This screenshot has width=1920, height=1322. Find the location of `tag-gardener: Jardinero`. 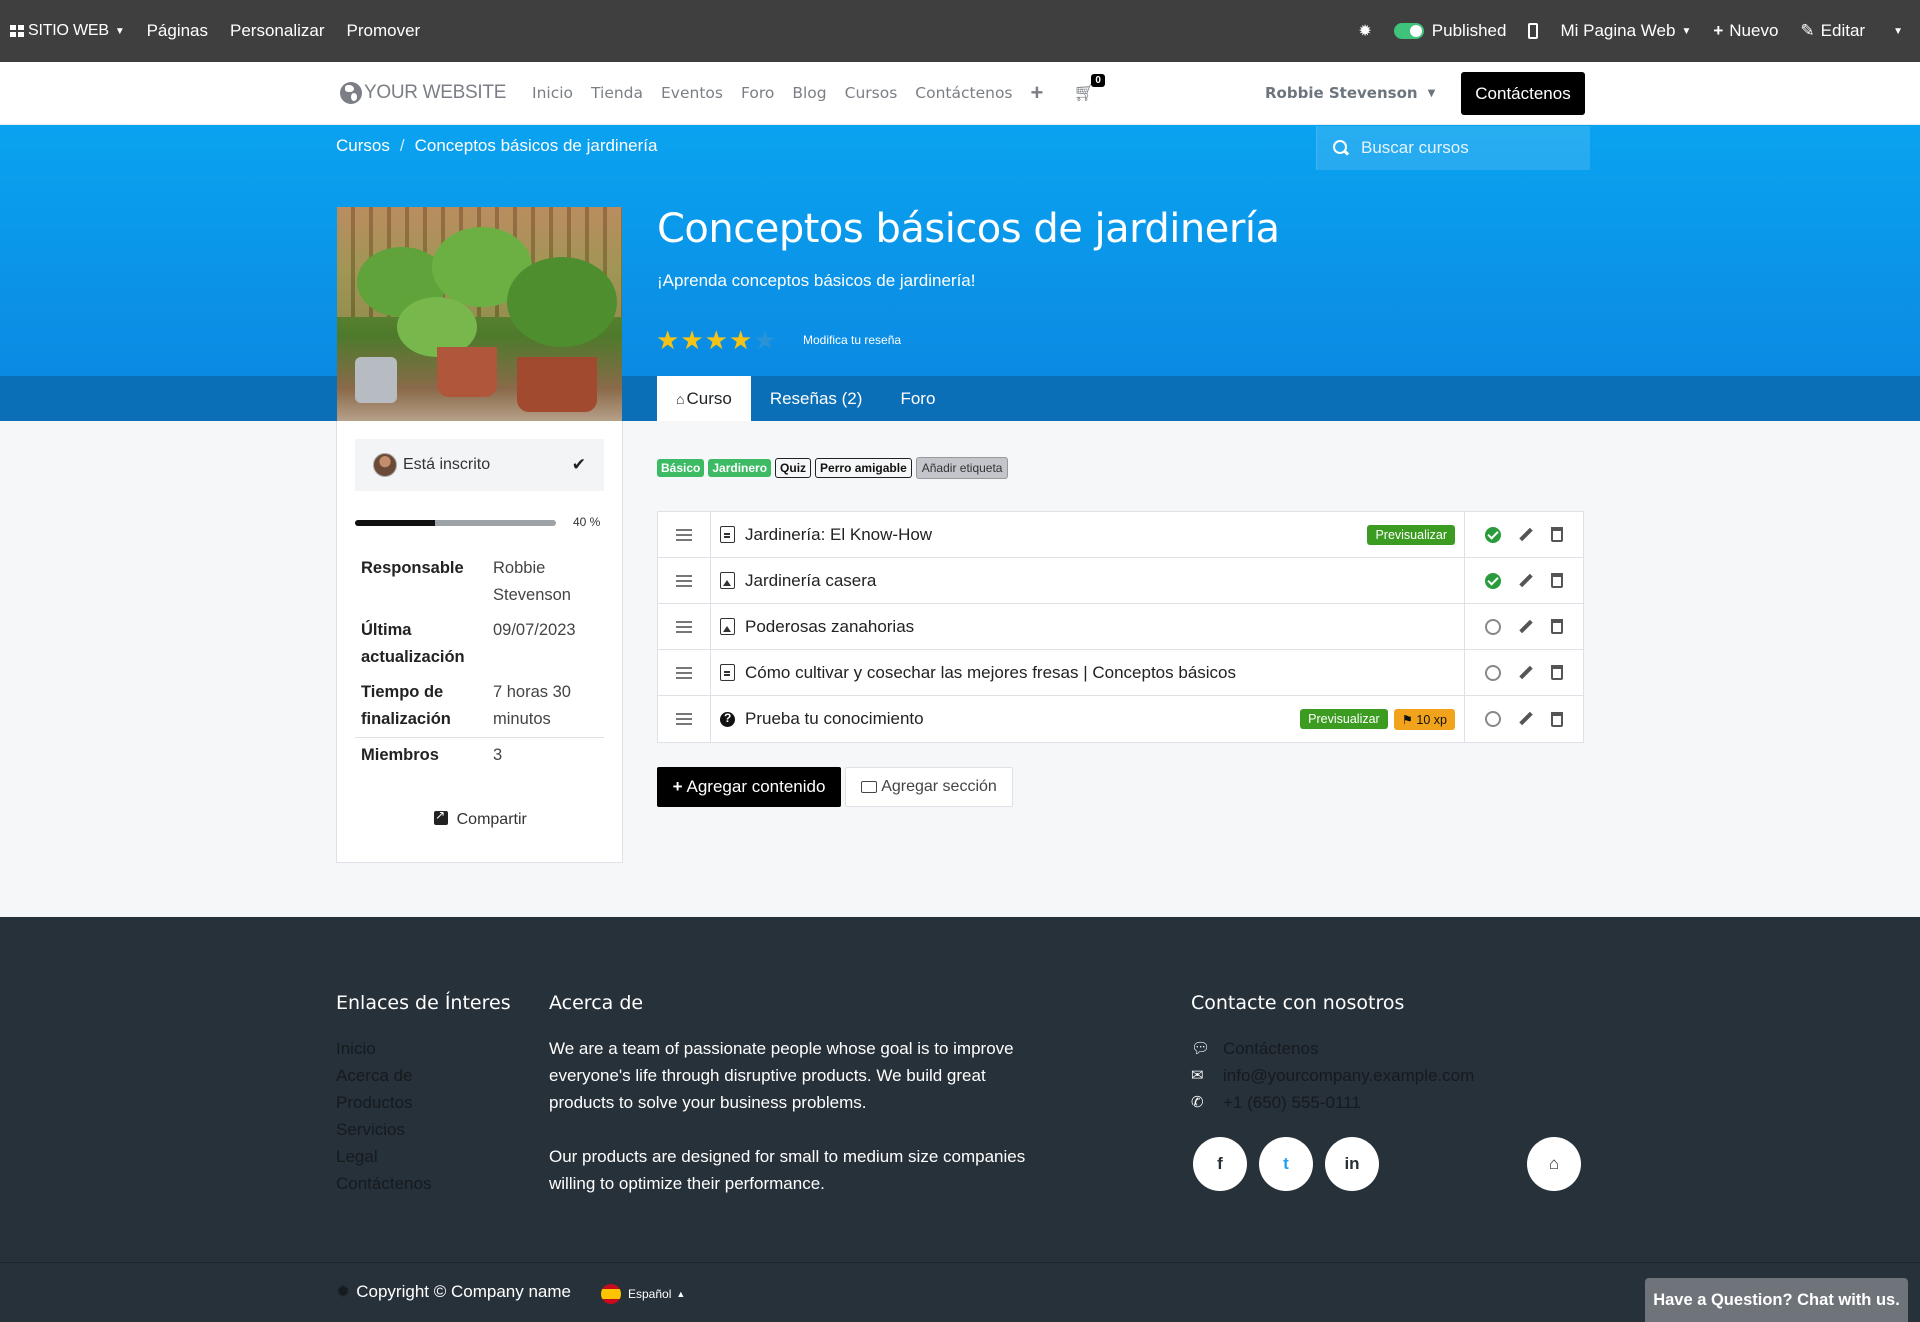

tag-gardener: Jardinero is located at coordinates (740, 468).